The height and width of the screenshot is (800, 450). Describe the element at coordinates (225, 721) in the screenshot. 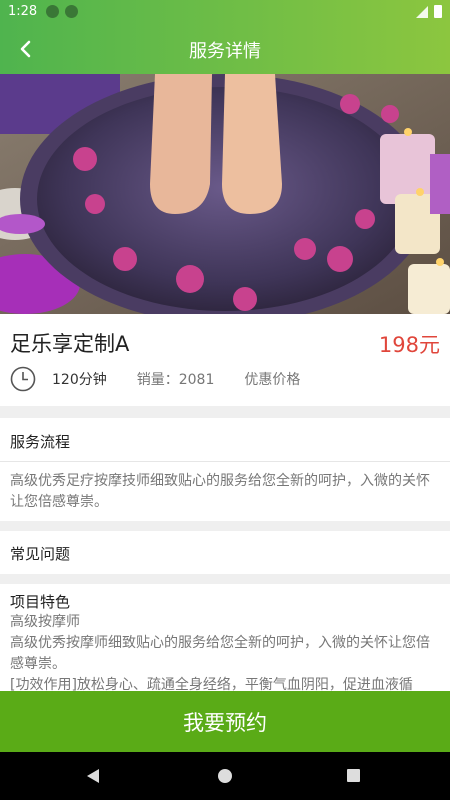

I see `book-button: 我要预约` at that location.